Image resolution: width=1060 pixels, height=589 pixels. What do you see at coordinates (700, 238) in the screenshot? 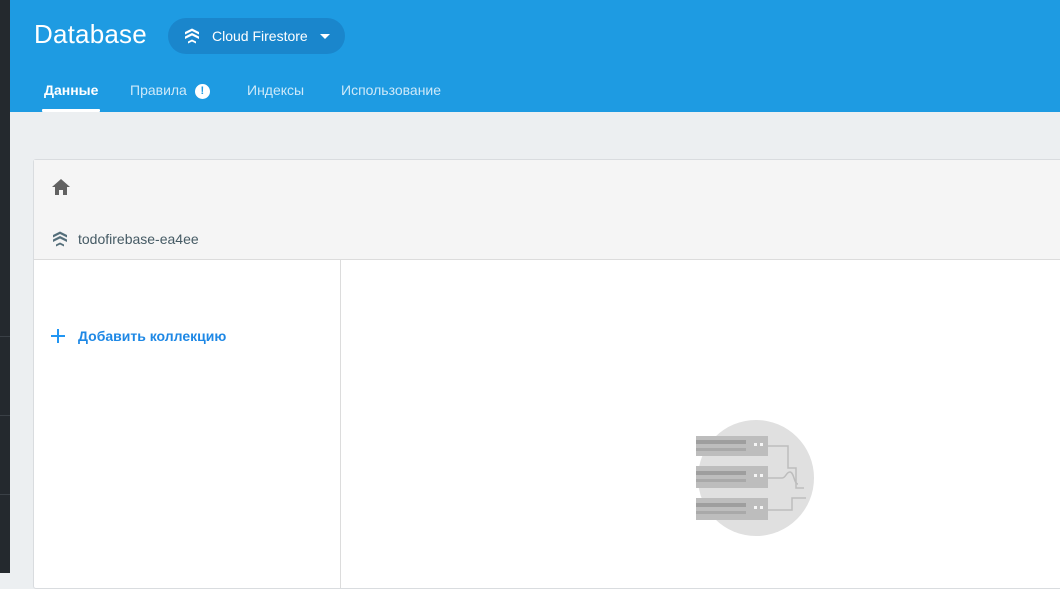
I see `detail-column-header` at bounding box center [700, 238].